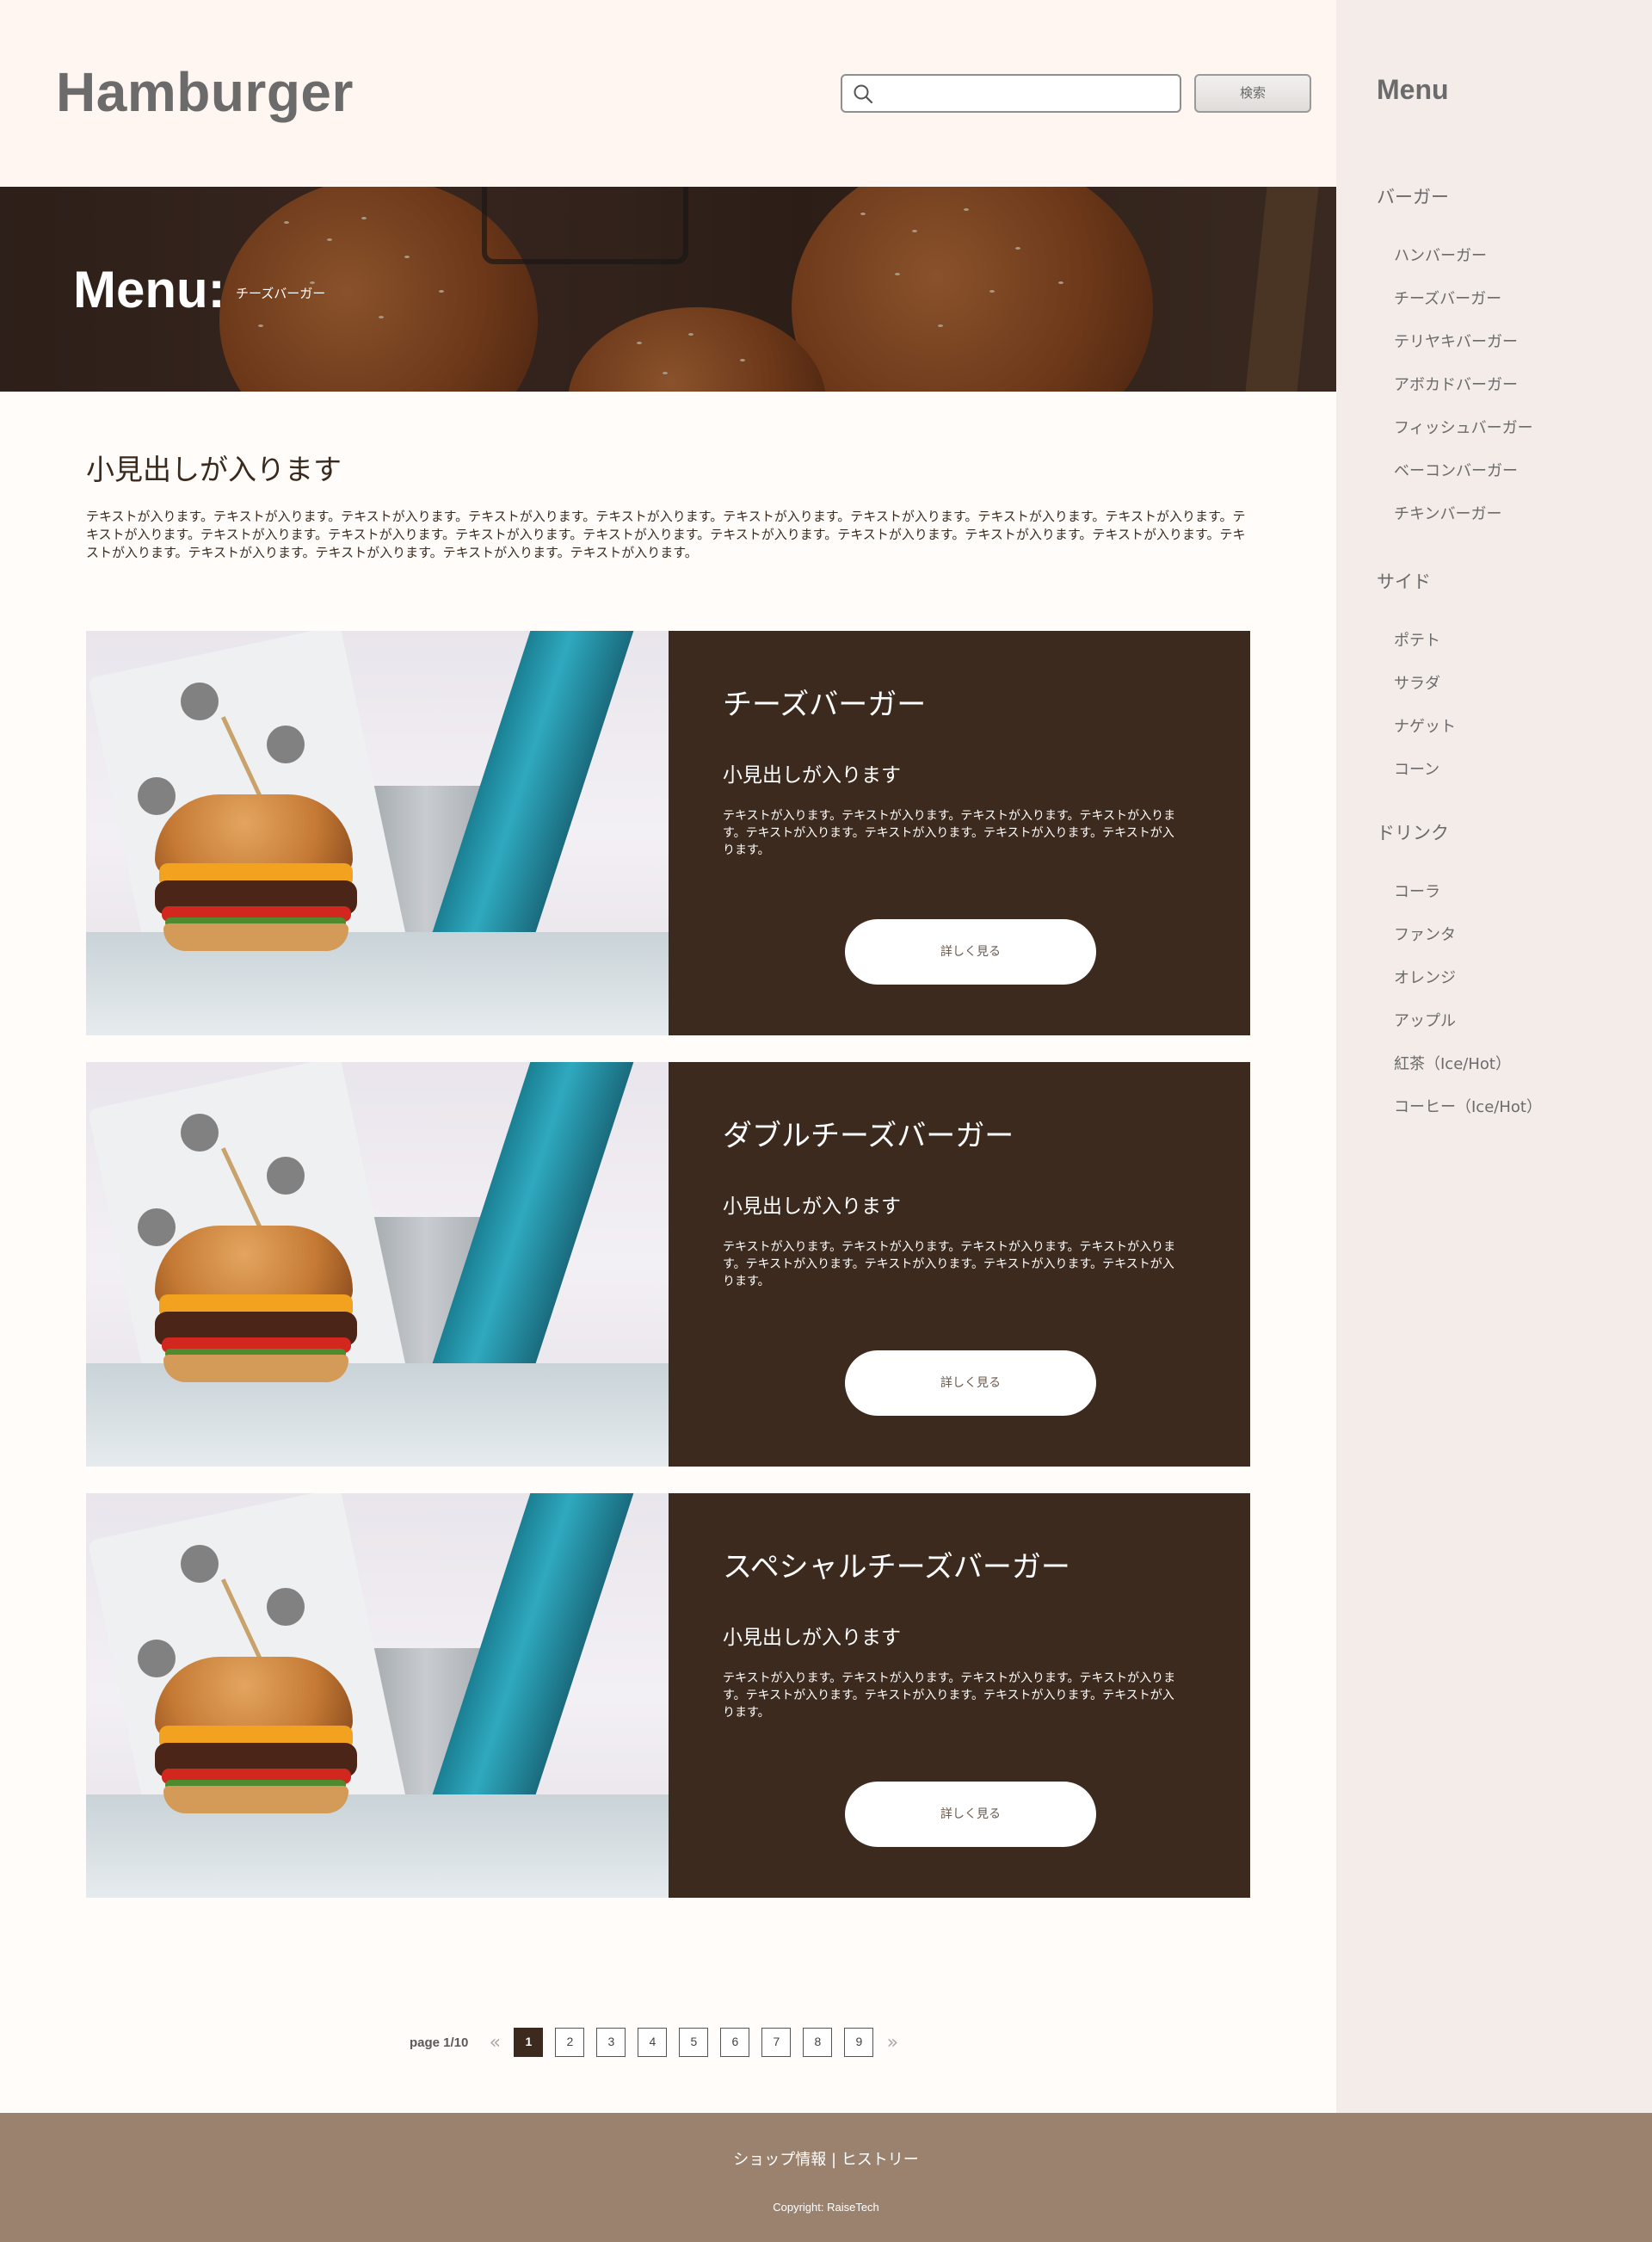  What do you see at coordinates (1413, 89) in the screenshot?
I see `sidebar-title: Menu` at bounding box center [1413, 89].